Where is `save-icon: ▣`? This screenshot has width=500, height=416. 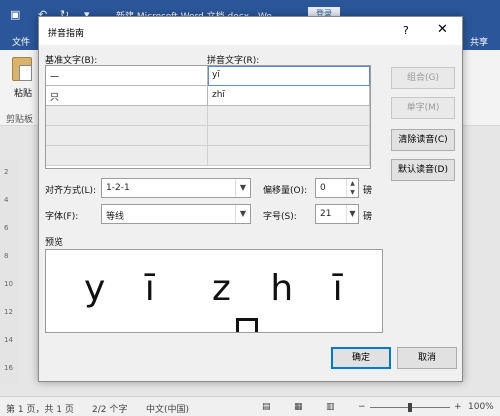 save-icon: ▣ is located at coordinates (15, 14).